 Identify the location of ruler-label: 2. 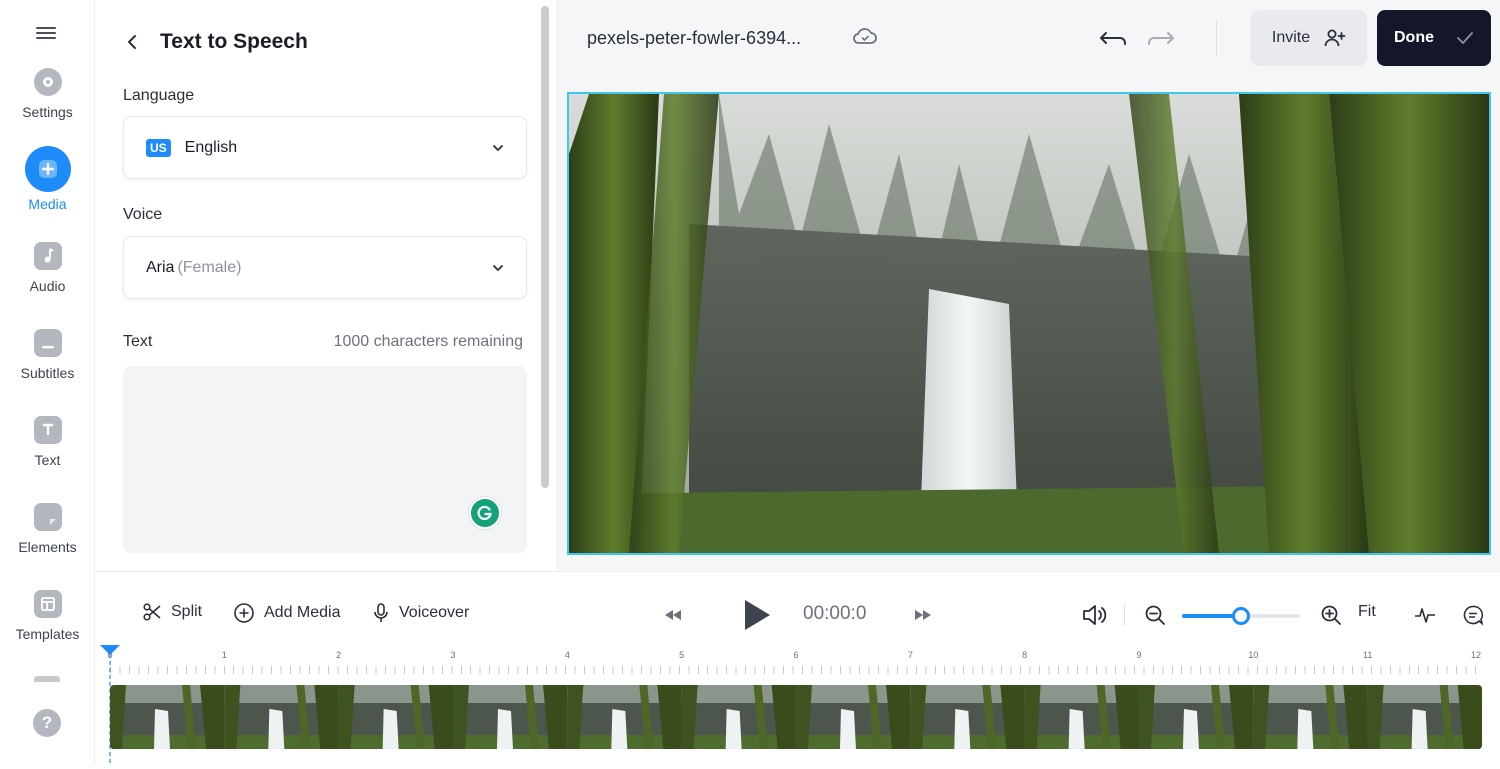
(339, 655).